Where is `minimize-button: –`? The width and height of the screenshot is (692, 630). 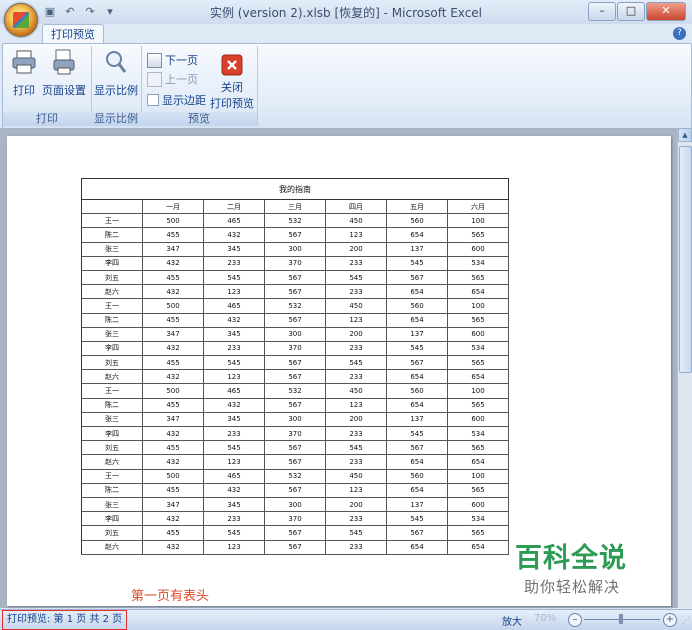 minimize-button: – is located at coordinates (602, 11).